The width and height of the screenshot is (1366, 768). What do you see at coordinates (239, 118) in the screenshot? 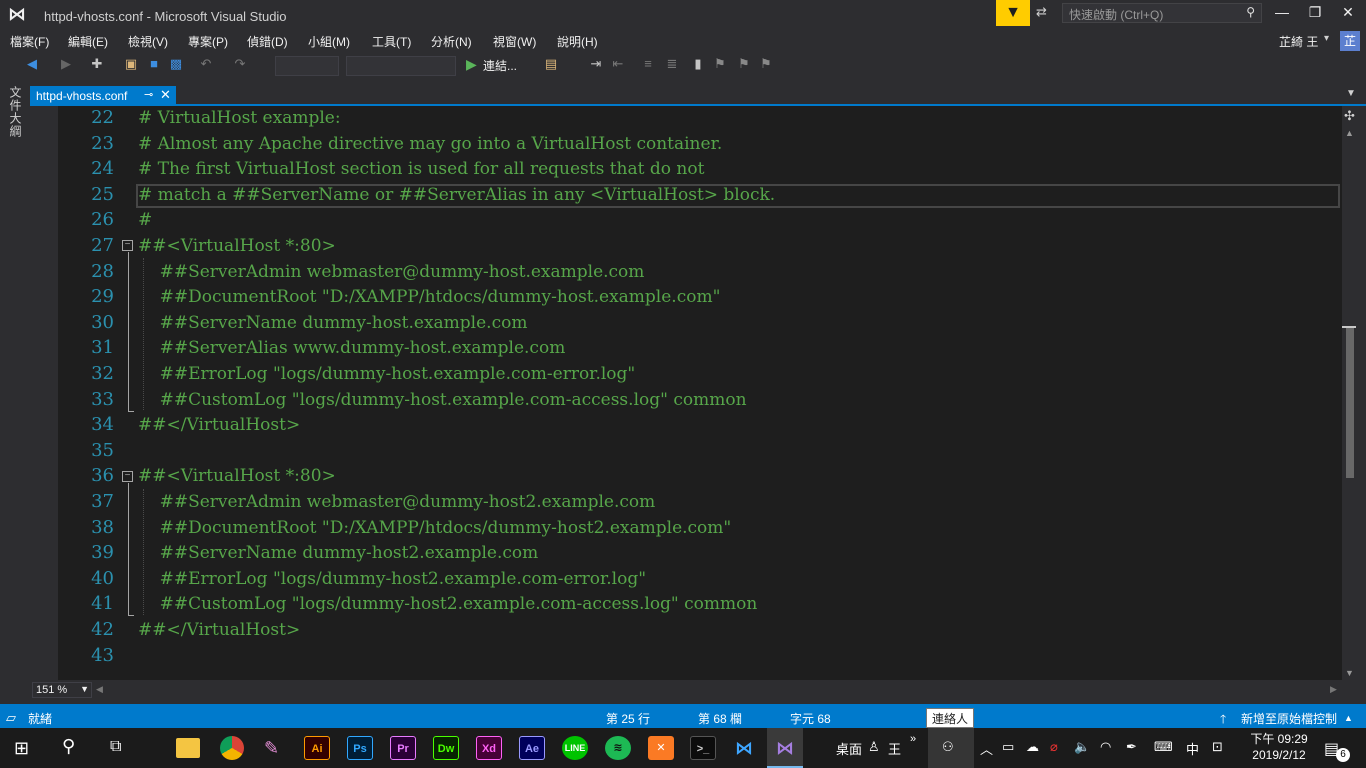
I see `line-text: # VirtualHost example:` at bounding box center [239, 118].